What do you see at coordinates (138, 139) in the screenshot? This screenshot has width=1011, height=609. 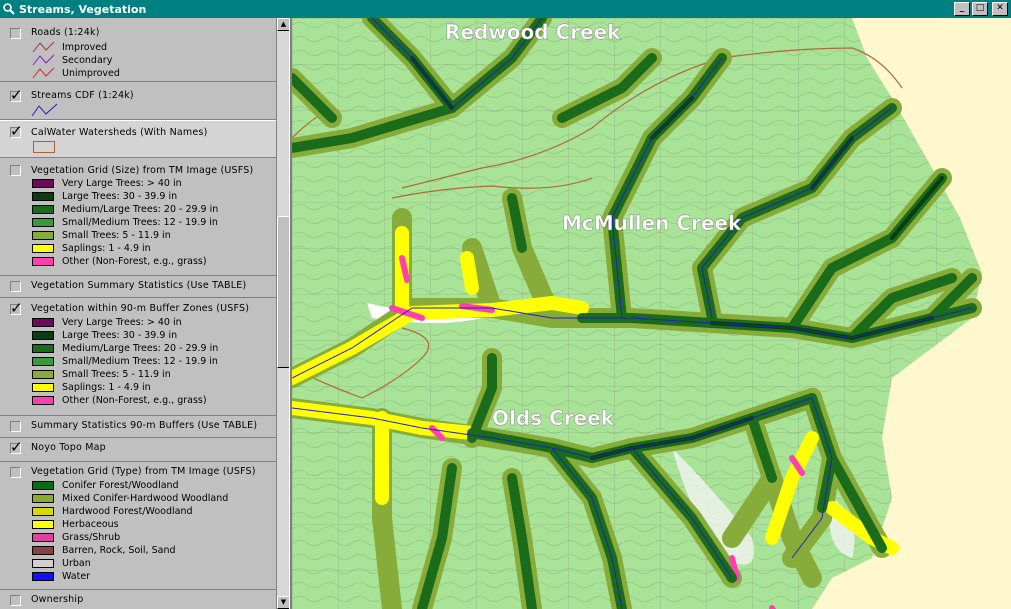 I see `theme-watersheds: ✓ CalWater Watersheds (With Names)` at bounding box center [138, 139].